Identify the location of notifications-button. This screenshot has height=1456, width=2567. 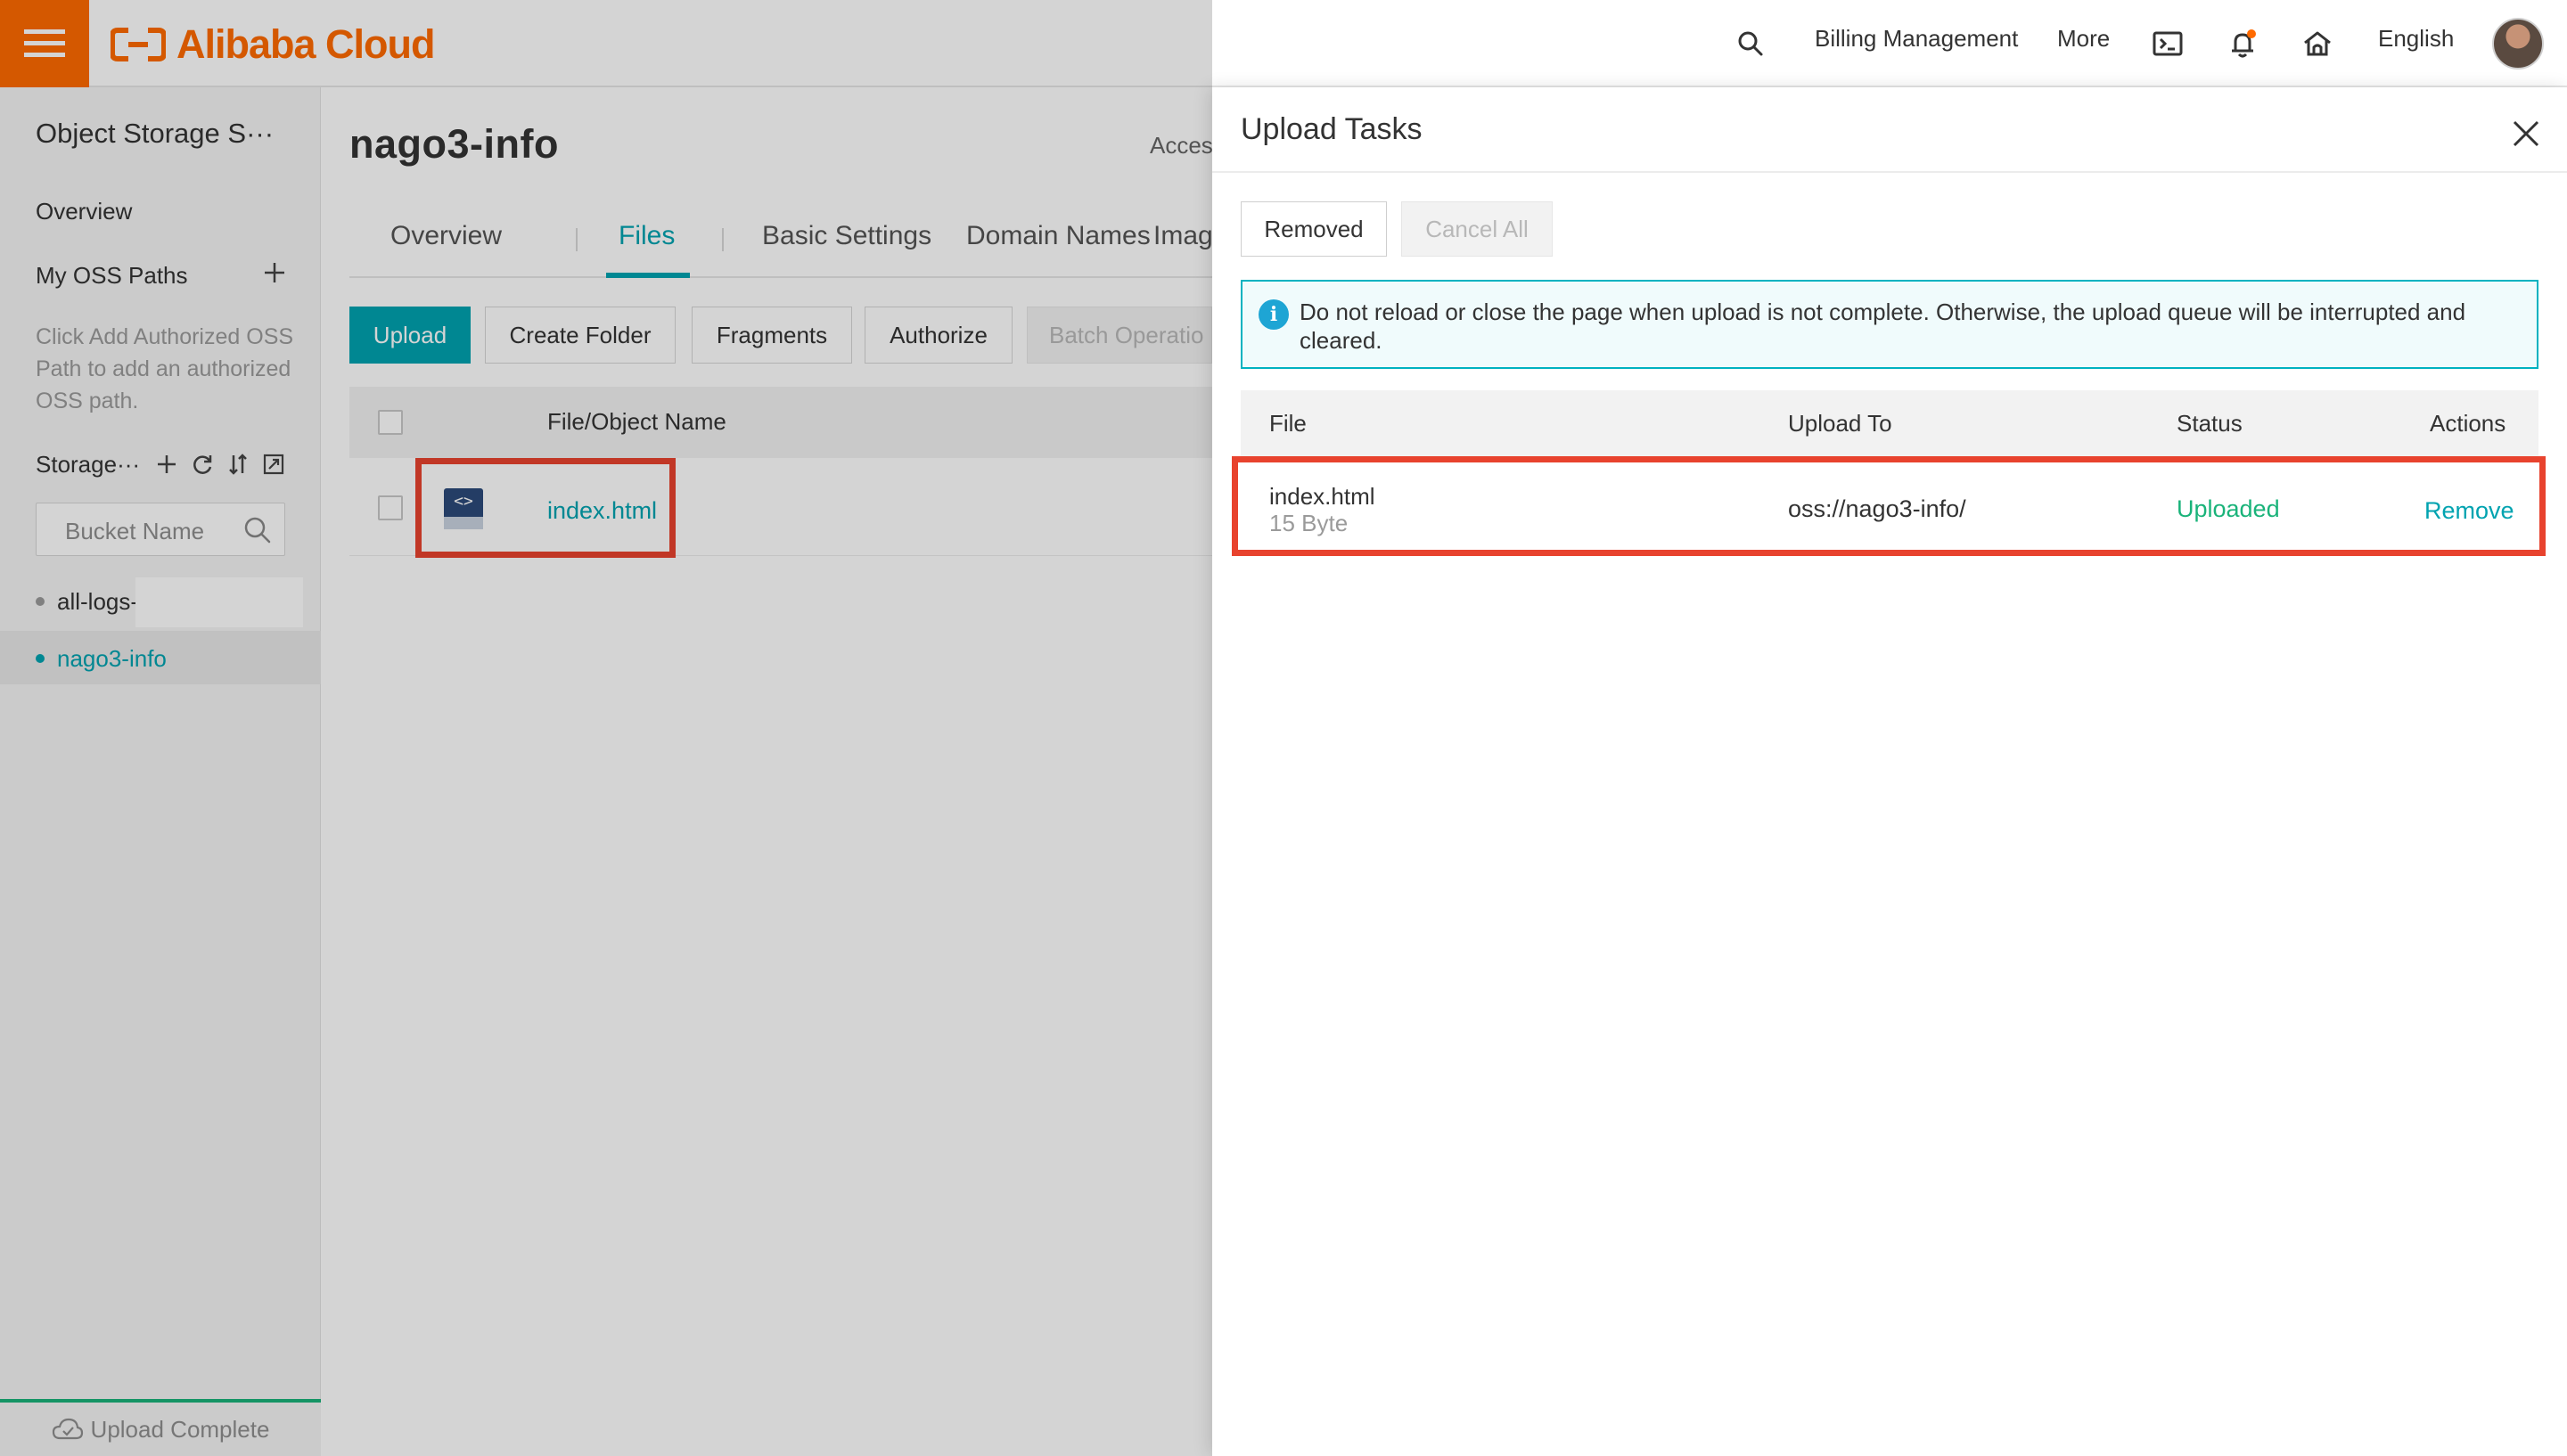
(2243, 43).